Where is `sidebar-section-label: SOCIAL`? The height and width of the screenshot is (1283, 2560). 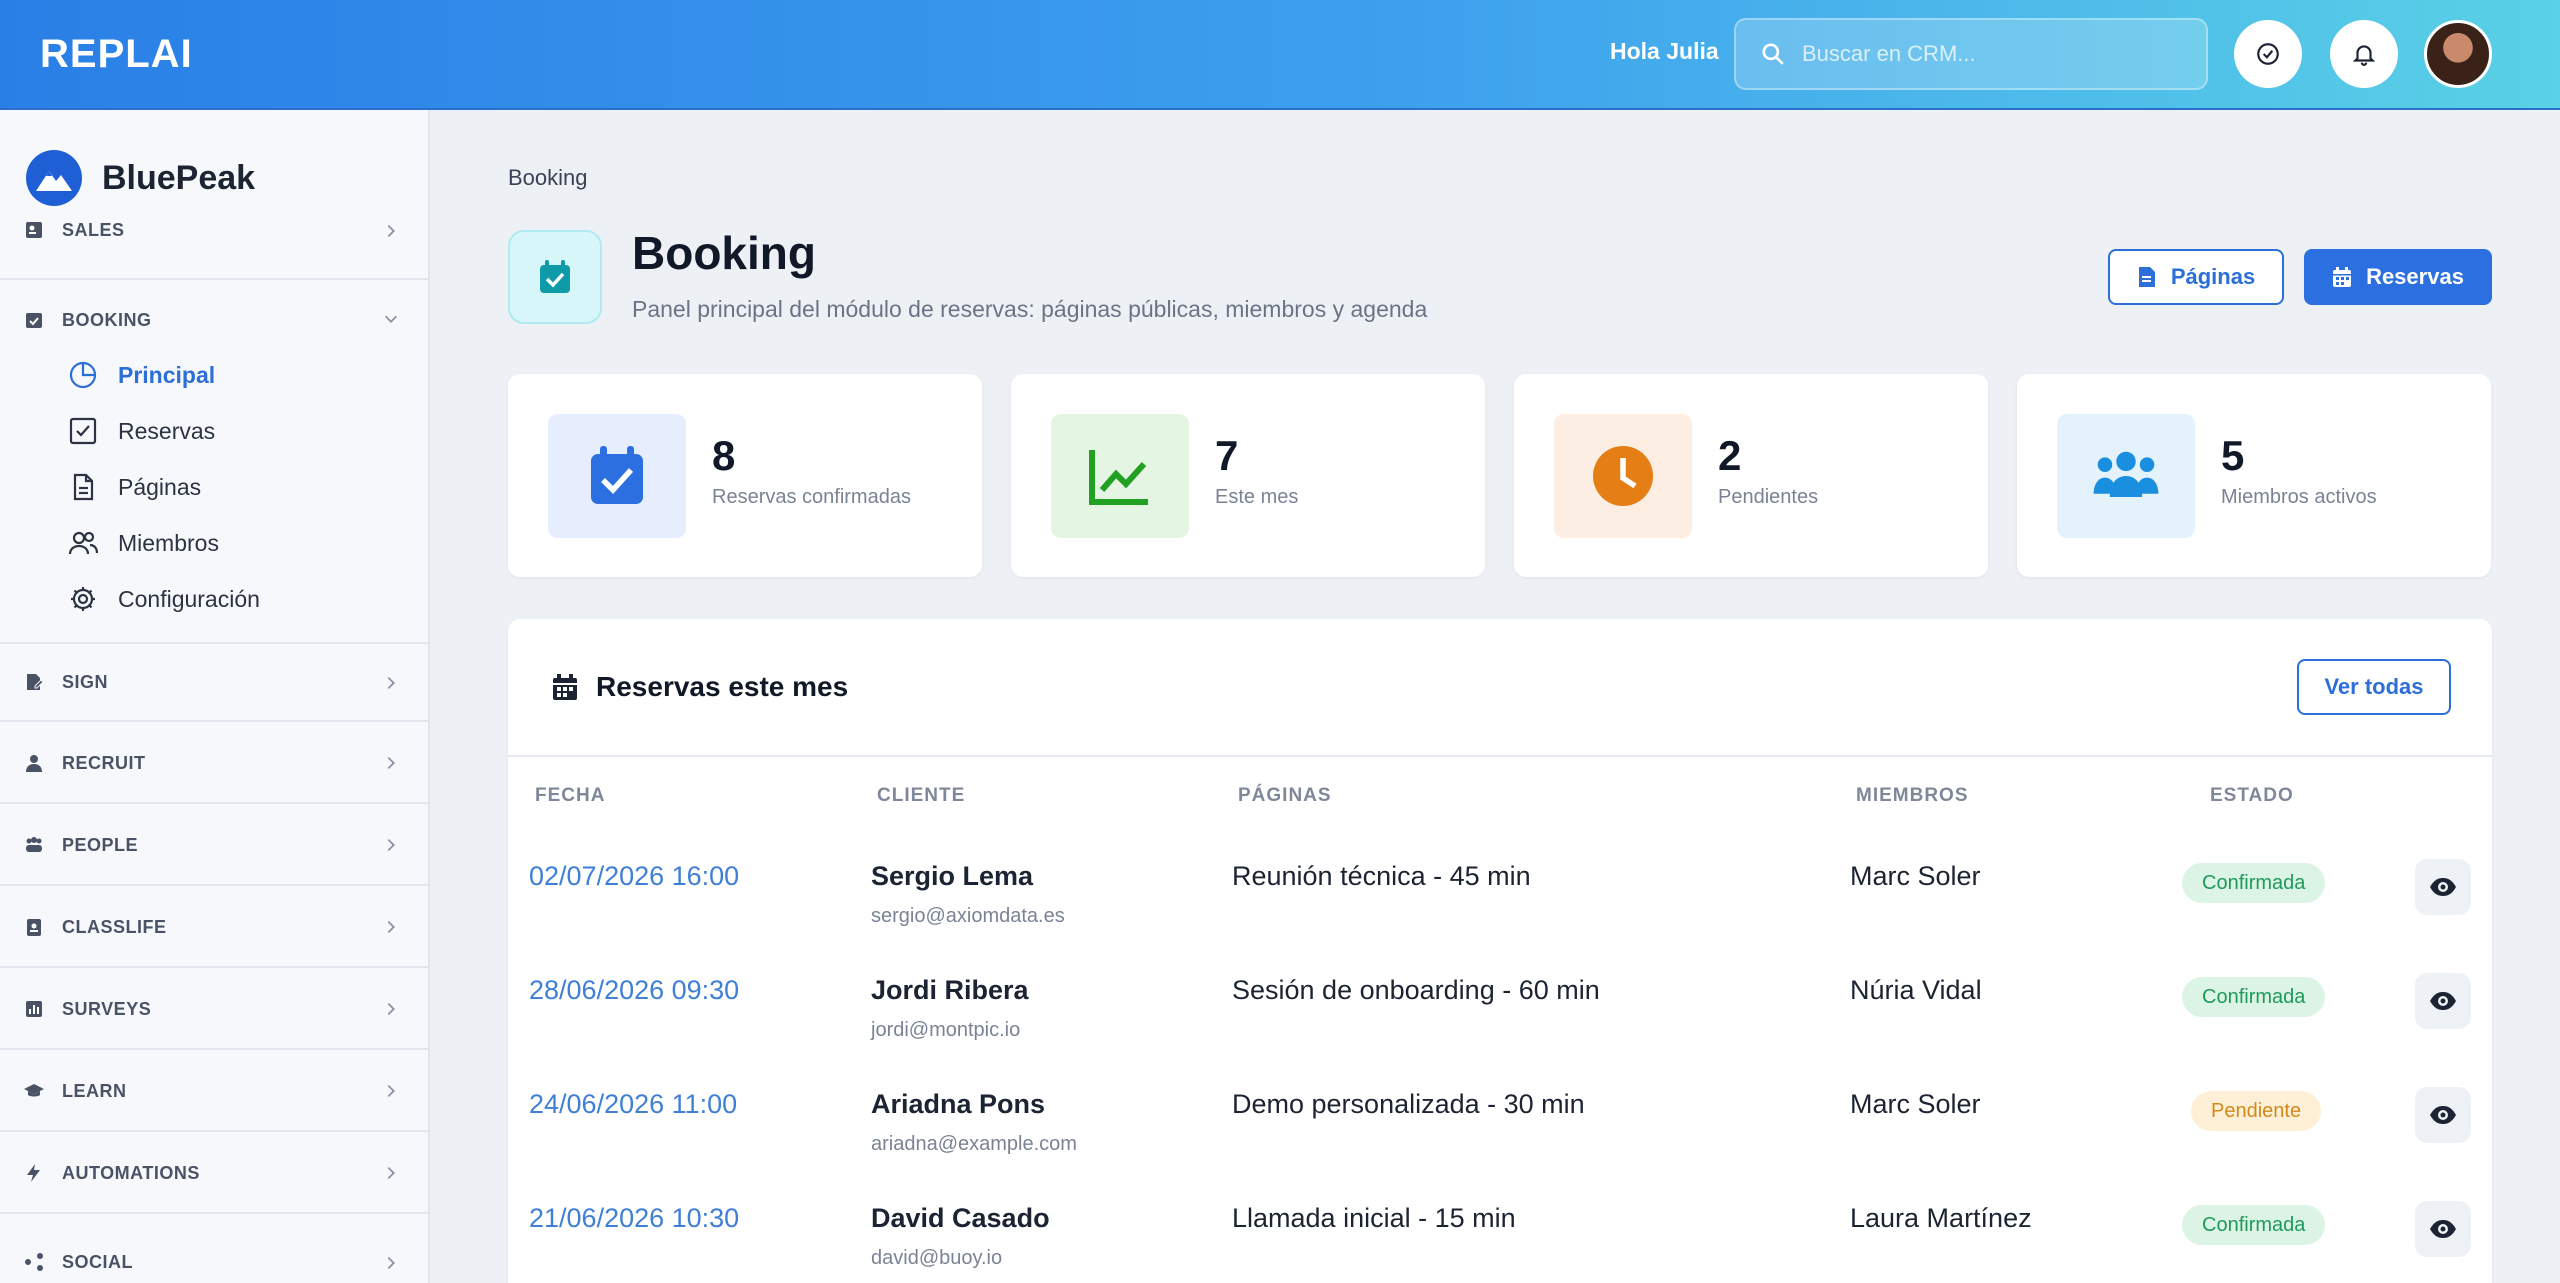 sidebar-section-label: SOCIAL is located at coordinates (98, 1262).